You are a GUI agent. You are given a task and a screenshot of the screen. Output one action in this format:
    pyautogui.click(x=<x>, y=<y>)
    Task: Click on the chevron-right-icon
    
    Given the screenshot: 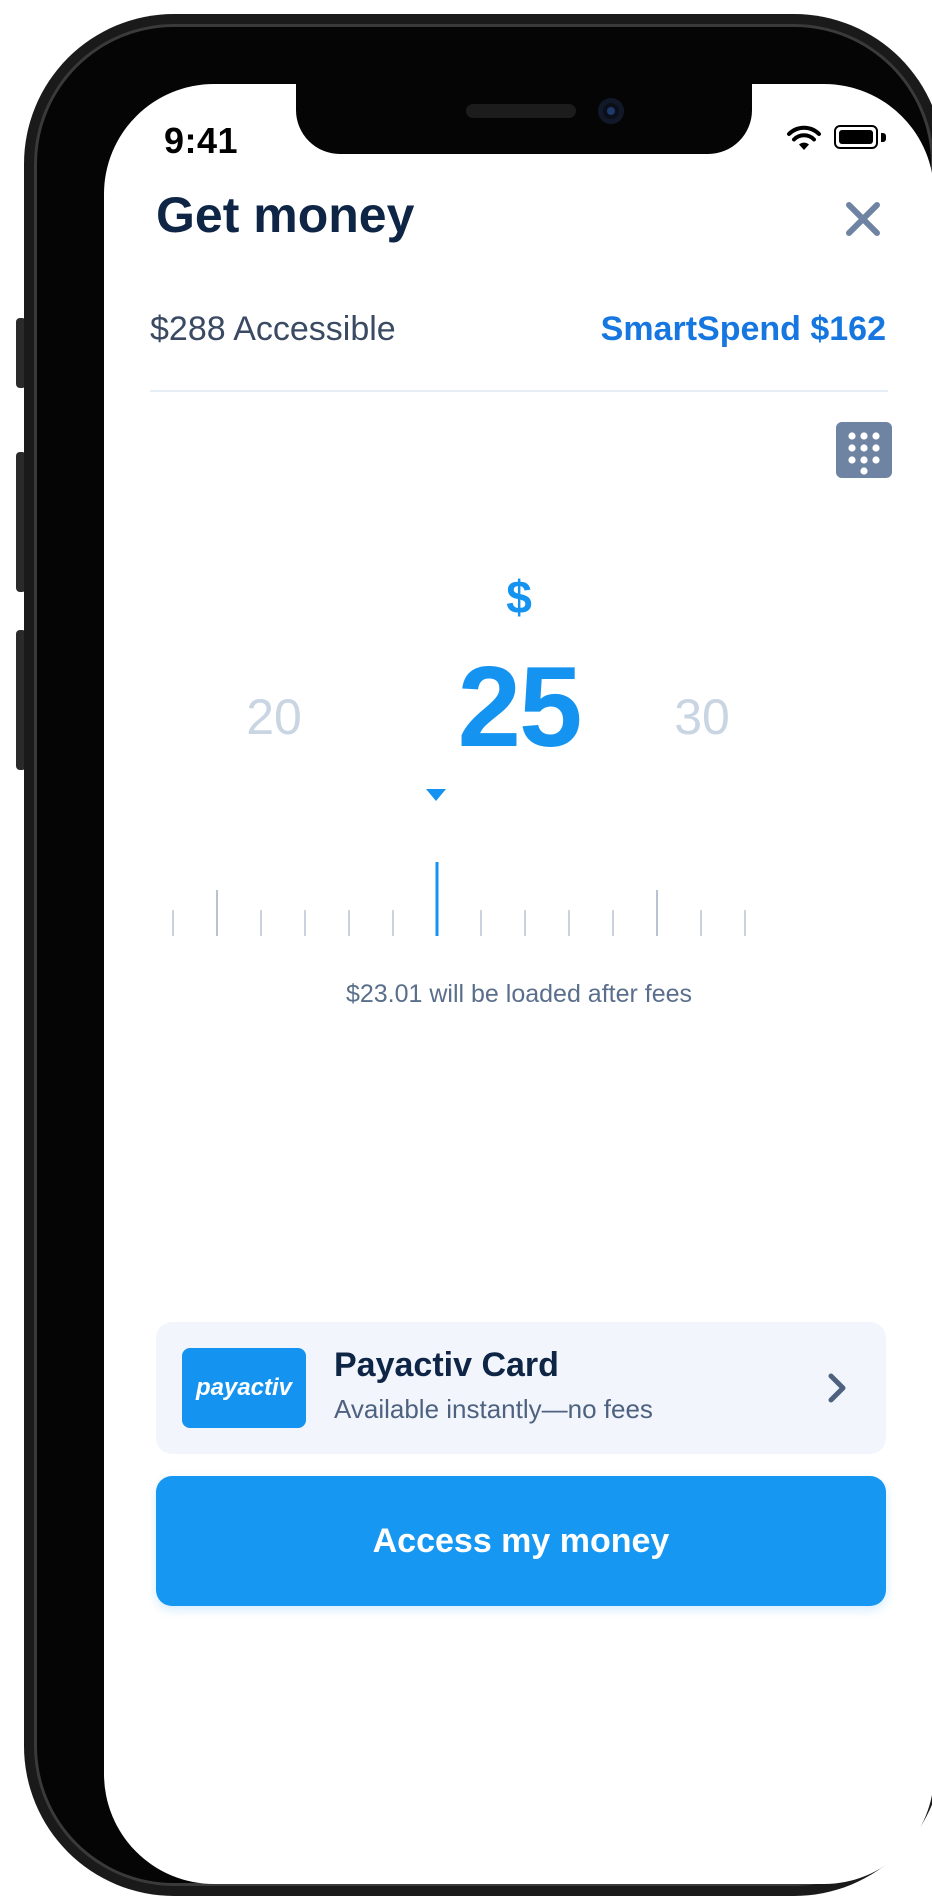 What is the action you would take?
    pyautogui.click(x=837, y=1388)
    